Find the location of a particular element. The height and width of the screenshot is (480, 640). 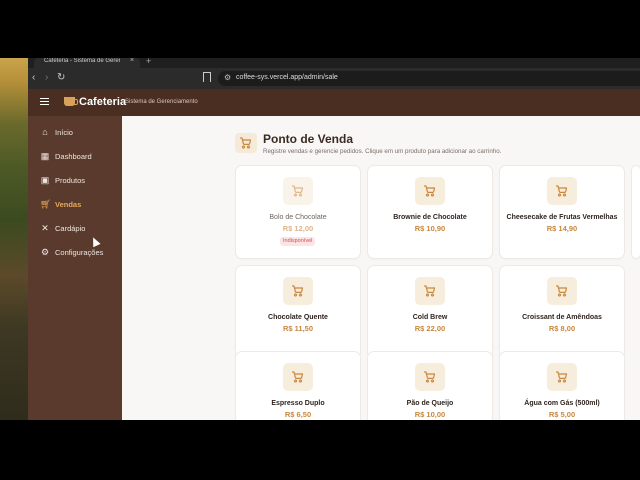

product-card: Chocolate Quente R$ 11,50 is located at coordinates (298, 312).